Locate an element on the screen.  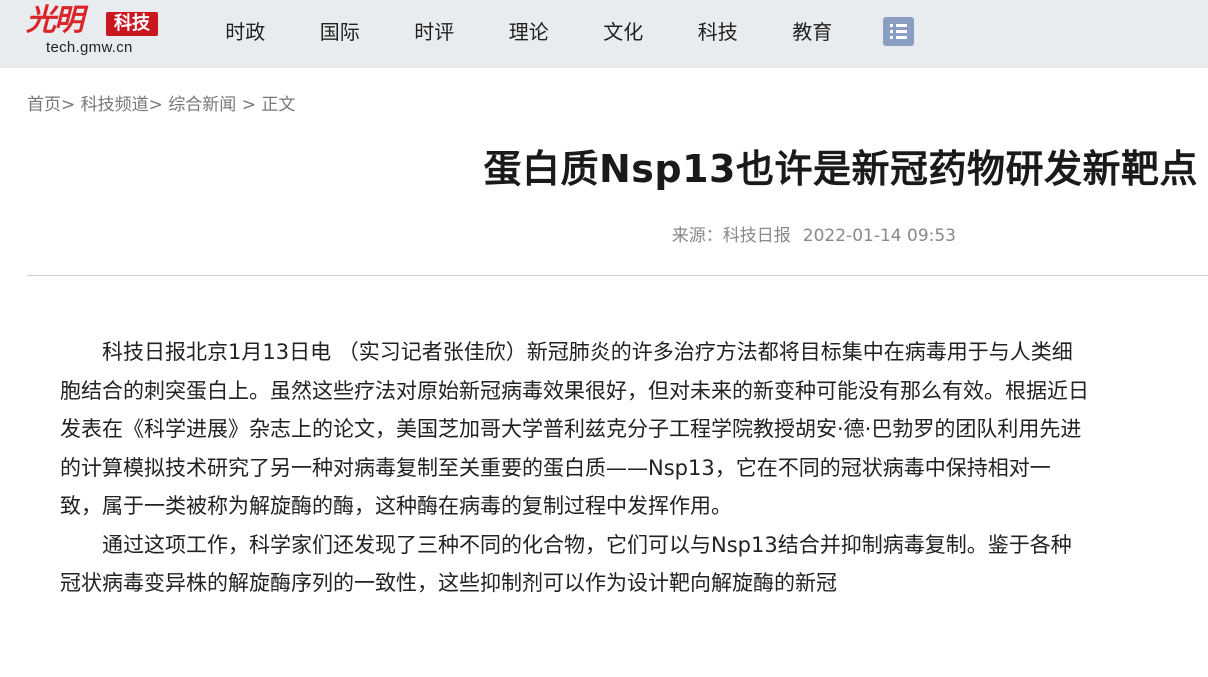
top-navigation-bar: 光明 科技 tech.gmw.cn 时政 国际 时评 理论 文化 科技 教育 is located at coordinates (604, 34).